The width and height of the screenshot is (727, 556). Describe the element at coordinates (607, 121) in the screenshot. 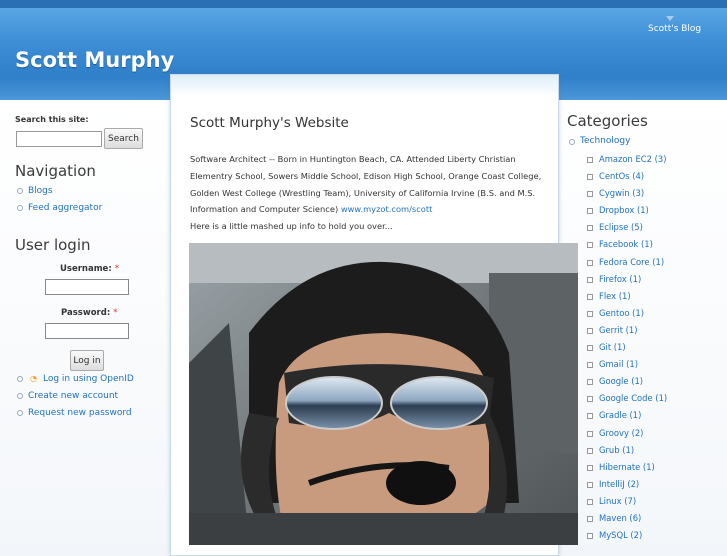

I see `categories-title: Categories` at that location.